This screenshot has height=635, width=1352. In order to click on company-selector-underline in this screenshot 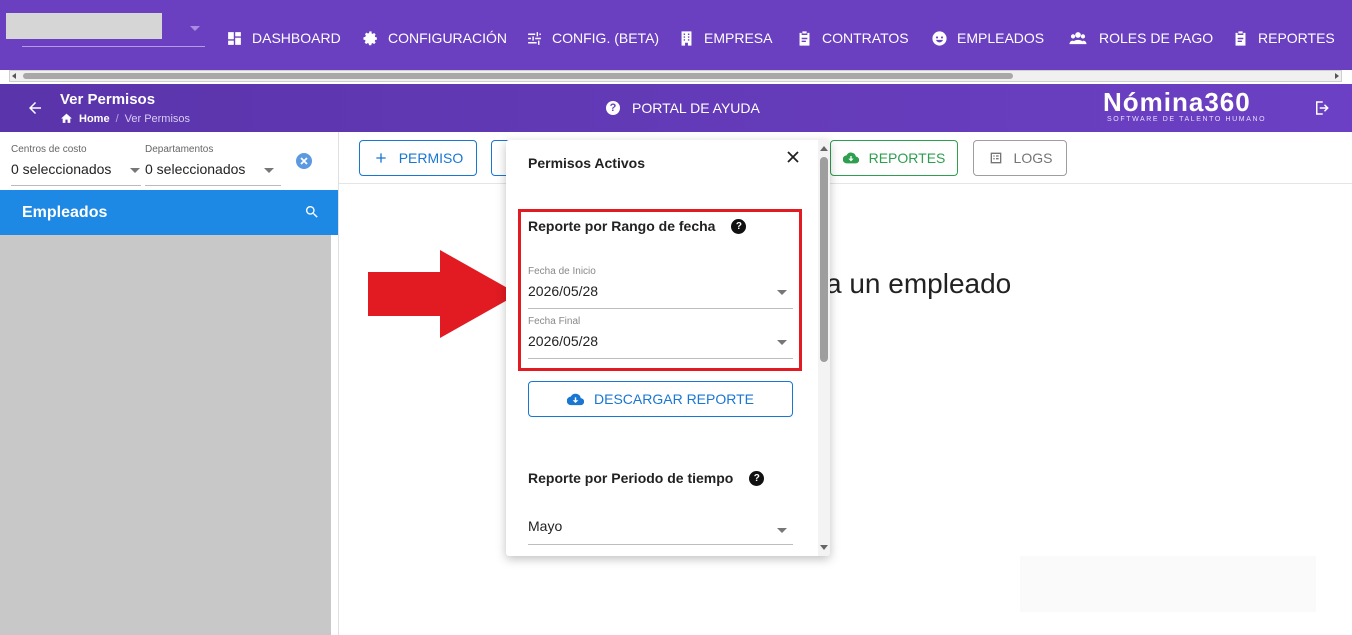, I will do `click(113, 46)`.